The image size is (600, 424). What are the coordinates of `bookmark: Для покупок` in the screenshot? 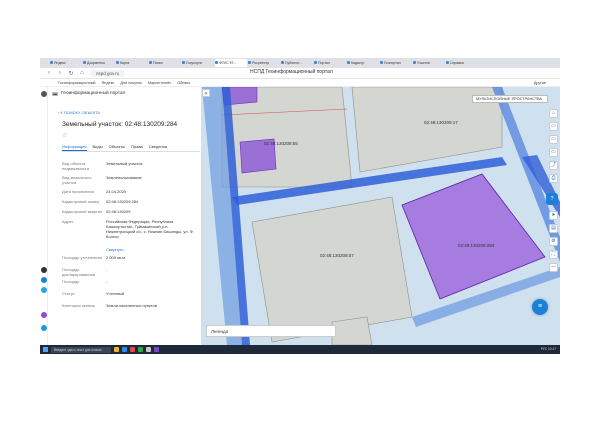 It's located at (131, 83).